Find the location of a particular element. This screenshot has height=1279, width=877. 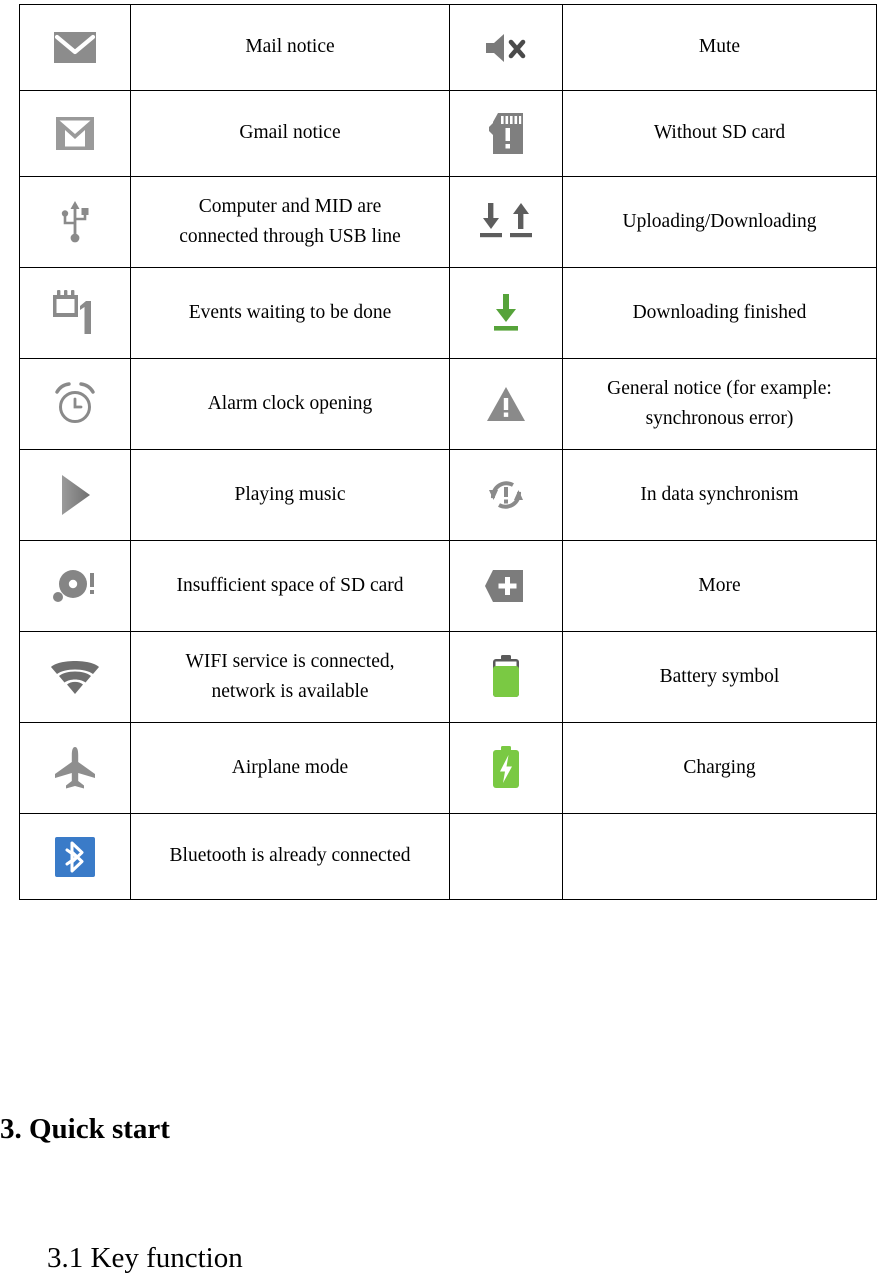

desc-line: Battery symbol is located at coordinates (719, 676).